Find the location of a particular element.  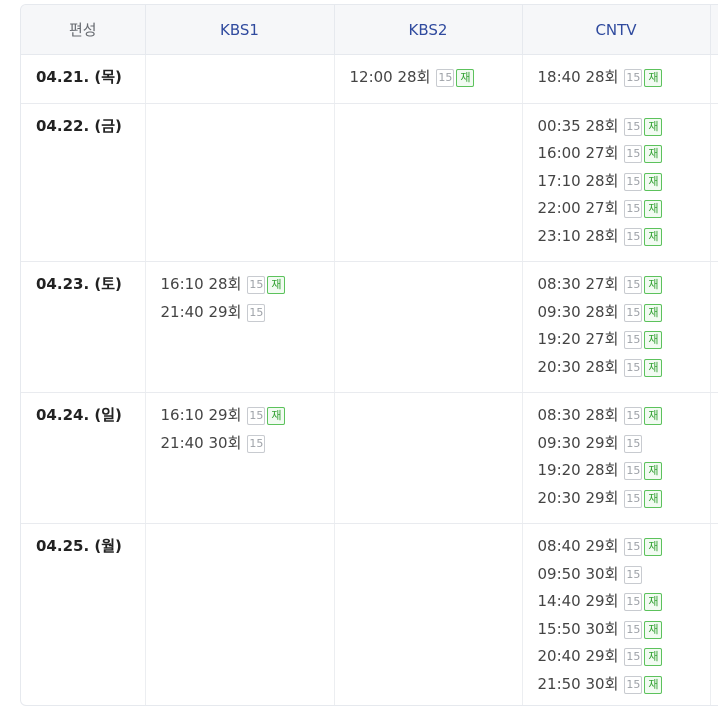

entry-time: 19:20 is located at coordinates (559, 470).